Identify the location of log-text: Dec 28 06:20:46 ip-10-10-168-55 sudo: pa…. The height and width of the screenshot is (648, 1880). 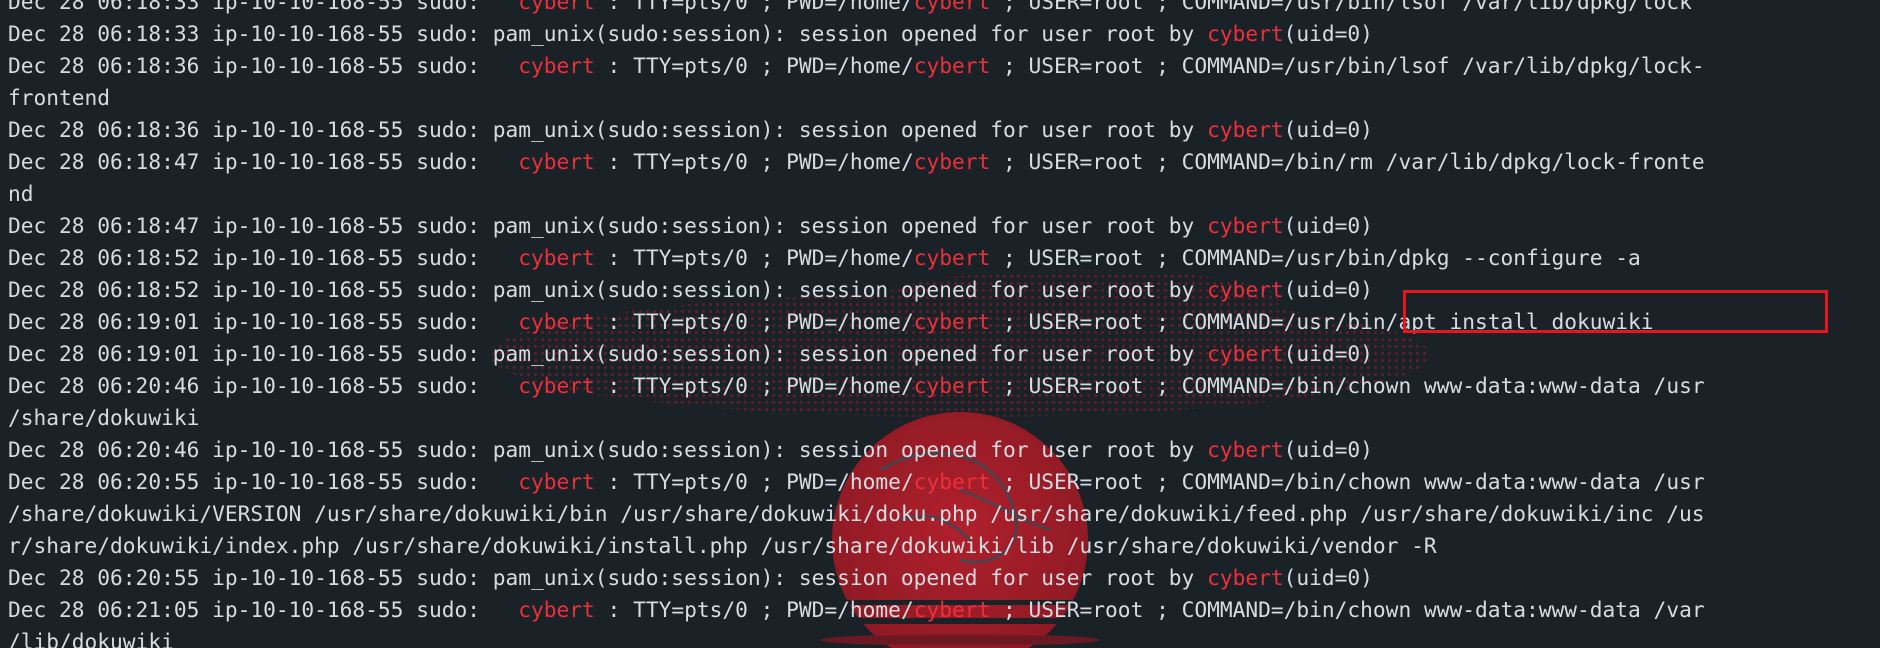
(608, 449).